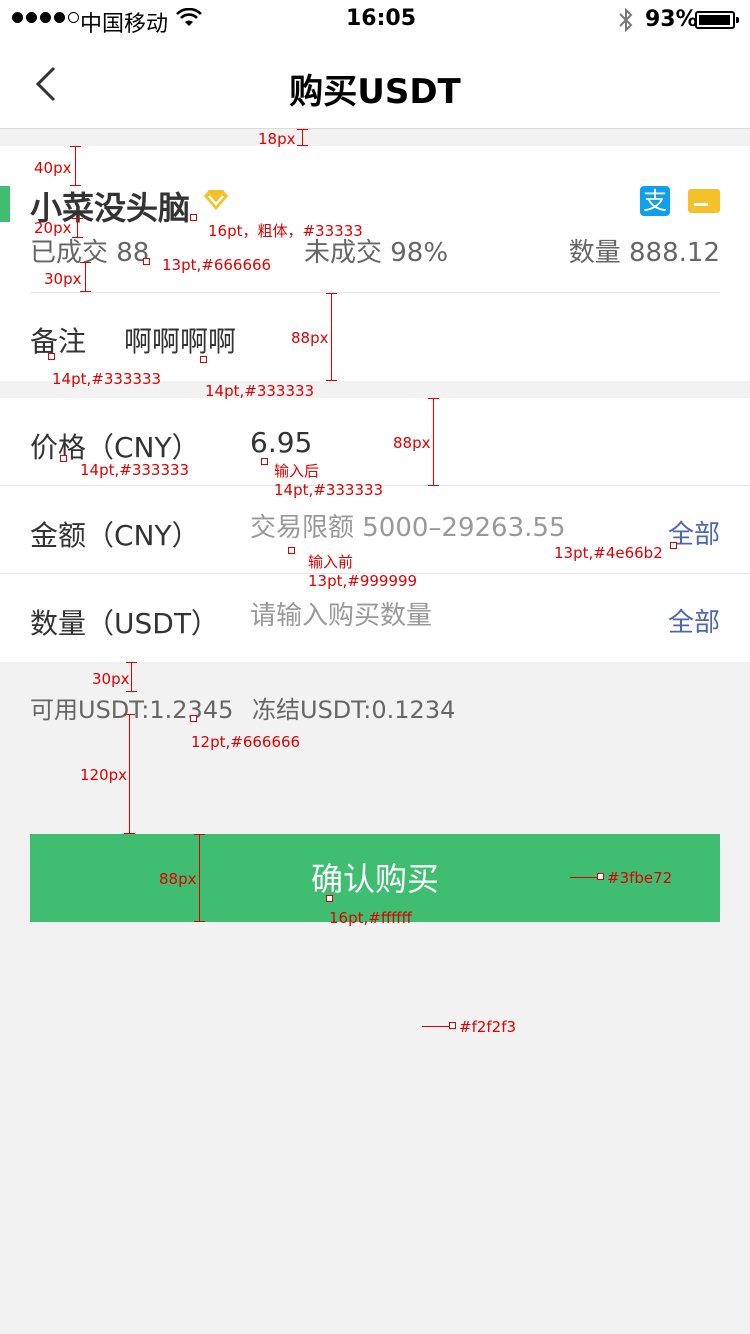 This screenshot has width=750, height=1334. I want to click on annotation: 输入后, so click(297, 471).